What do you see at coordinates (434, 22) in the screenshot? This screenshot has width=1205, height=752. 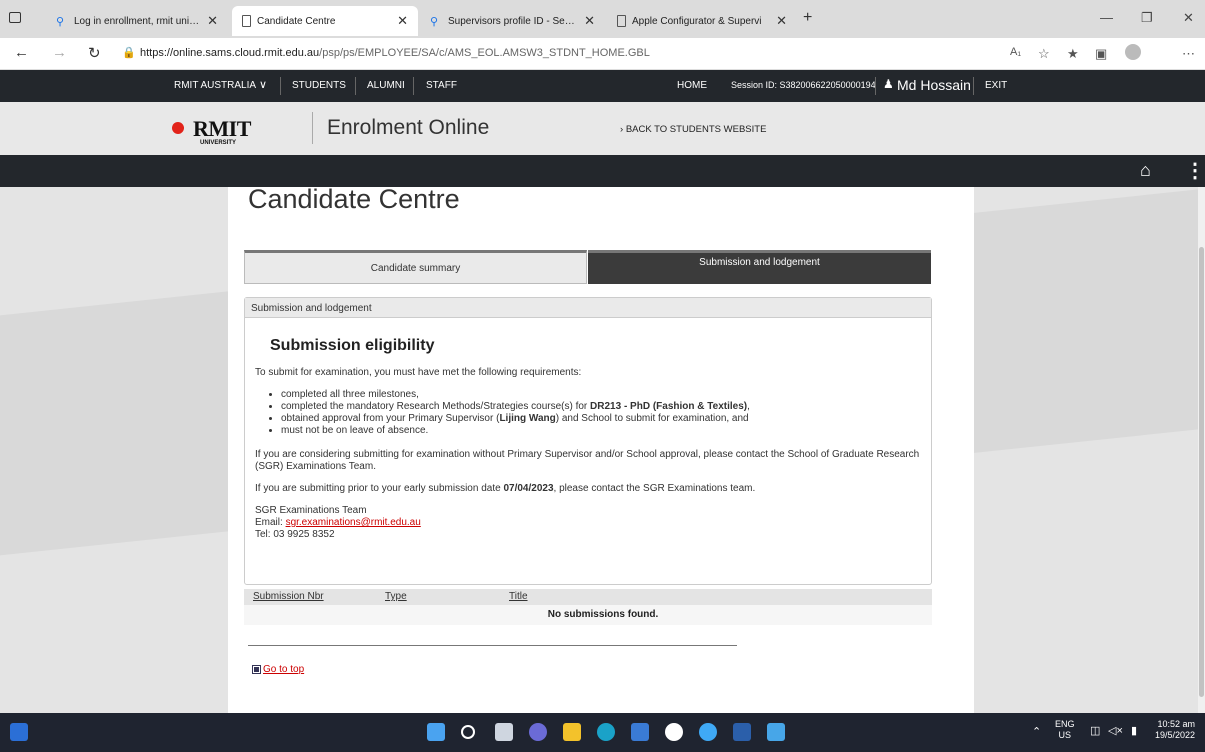 I see `search-icon: ⚲` at bounding box center [434, 22].